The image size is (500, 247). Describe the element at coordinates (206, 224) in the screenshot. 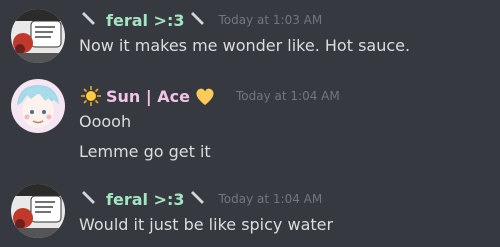

I see `message-text: Would it just be like spicy water` at that location.